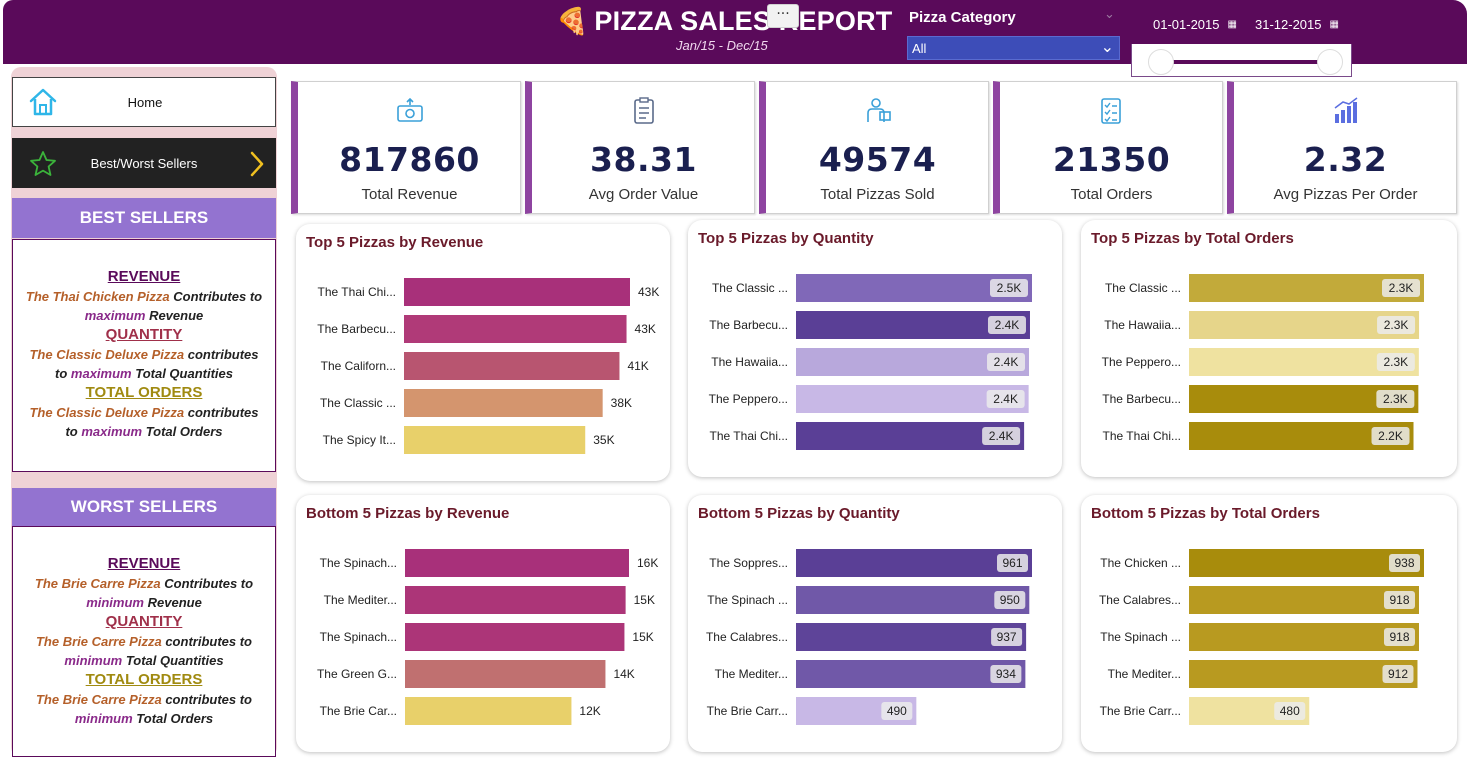 Image resolution: width=1470 pixels, height=766 pixels. Describe the element at coordinates (144, 315) in the screenshot. I see `best-revenue-line2: maximum Revenue` at that location.